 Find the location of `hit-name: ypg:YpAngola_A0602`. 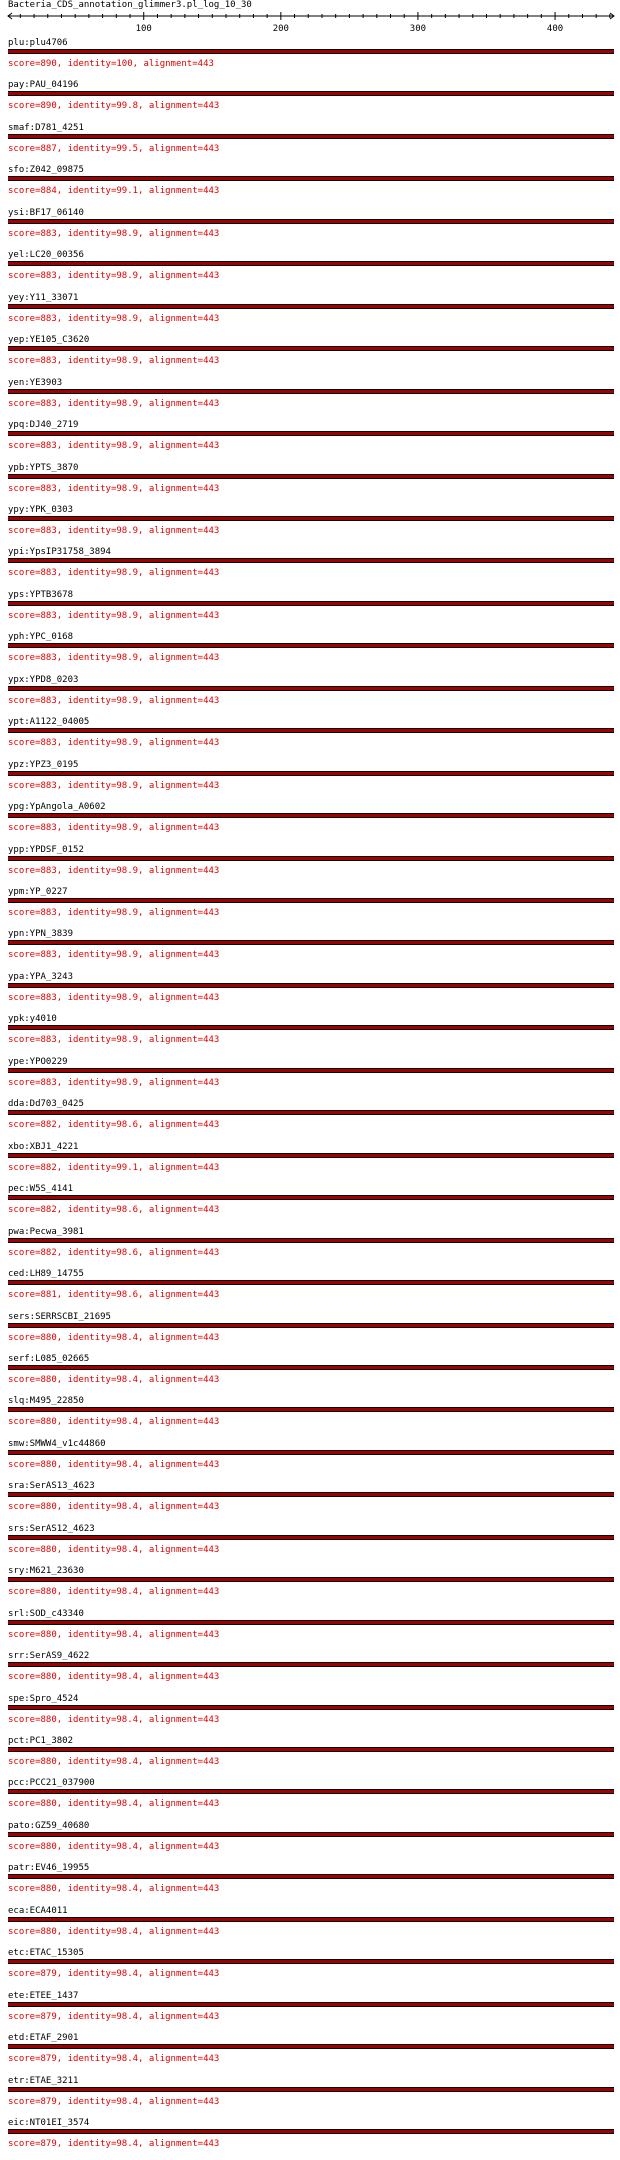

hit-name: ypg:YpAngola_A0602 is located at coordinates (57, 807).